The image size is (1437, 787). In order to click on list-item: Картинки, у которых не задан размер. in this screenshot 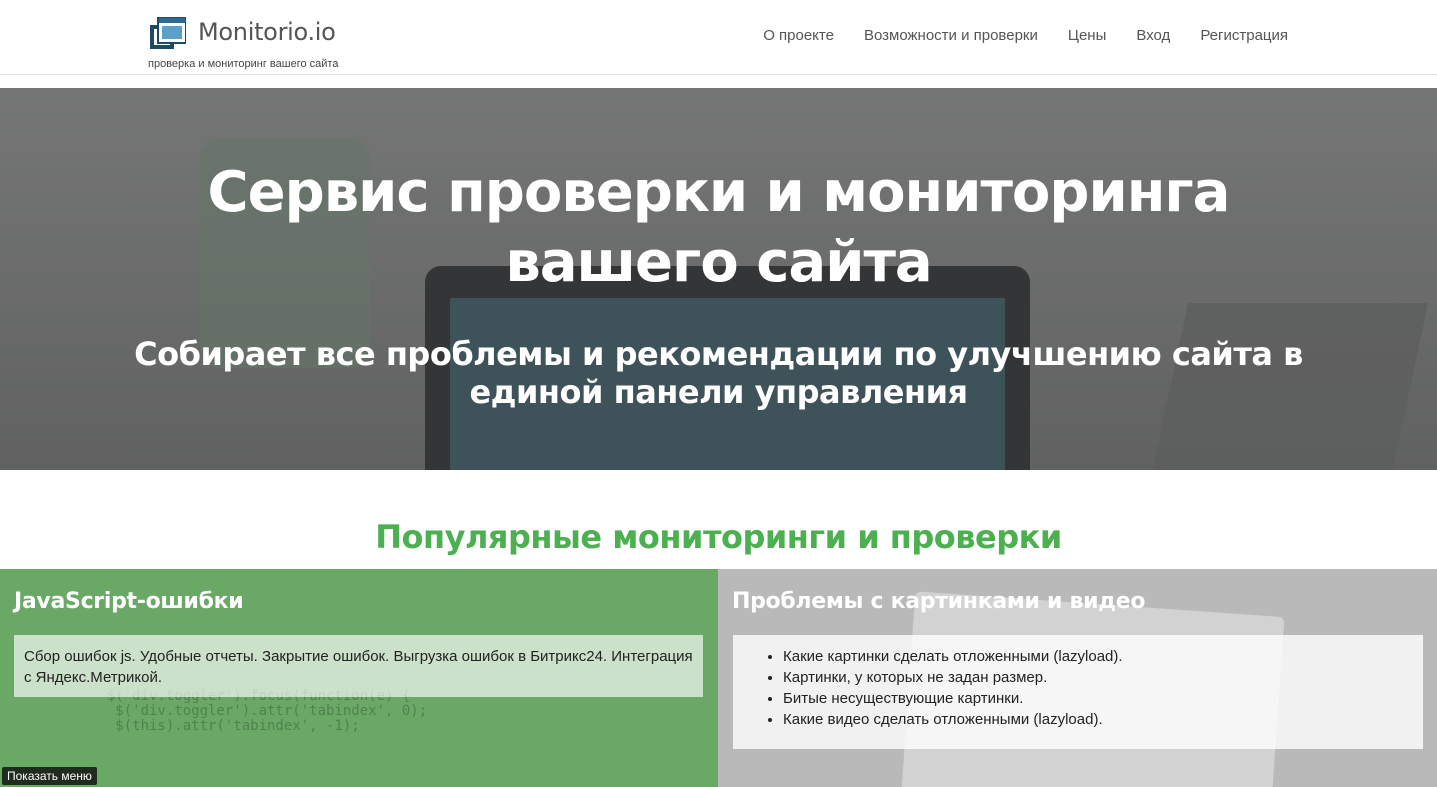, I will do `click(1098, 677)`.